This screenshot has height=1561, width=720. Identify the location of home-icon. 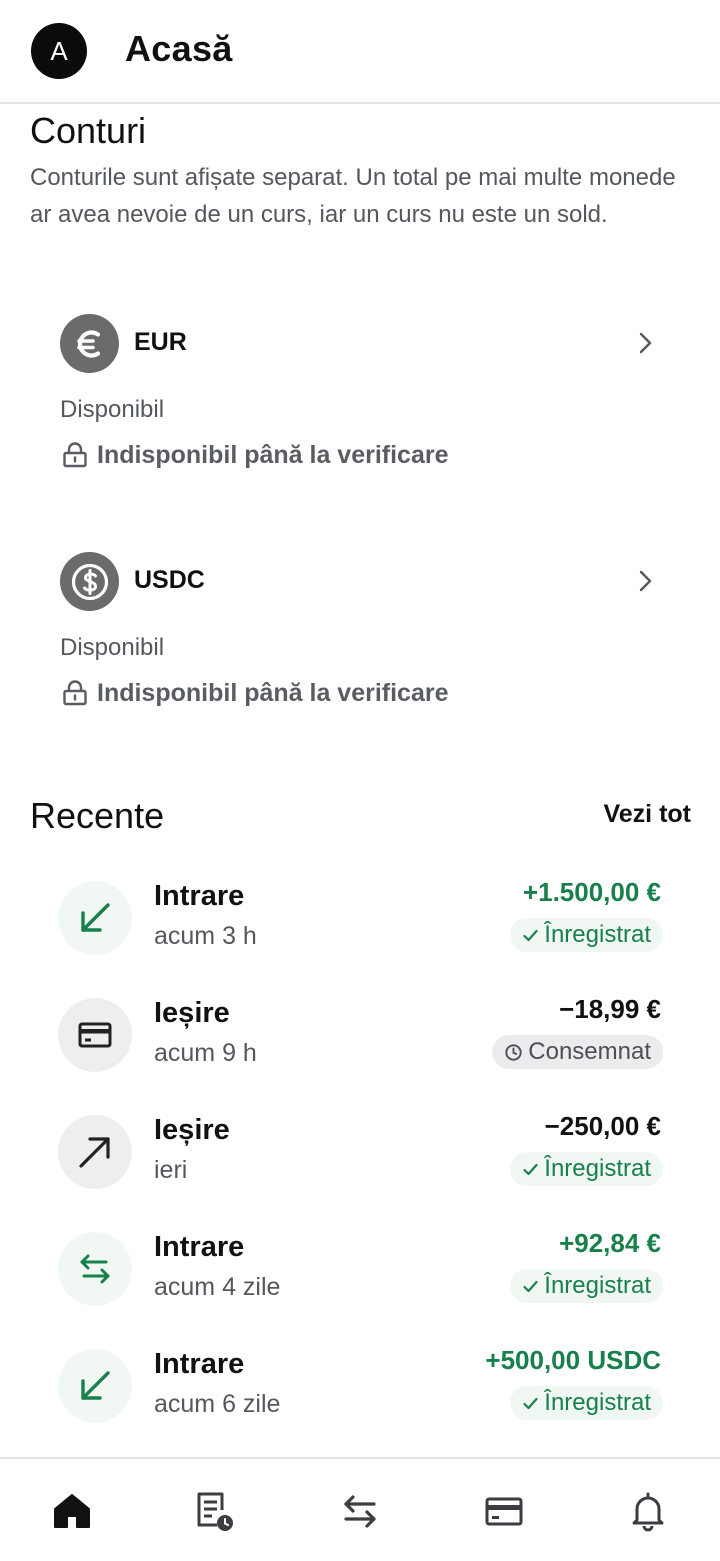
(72, 1511).